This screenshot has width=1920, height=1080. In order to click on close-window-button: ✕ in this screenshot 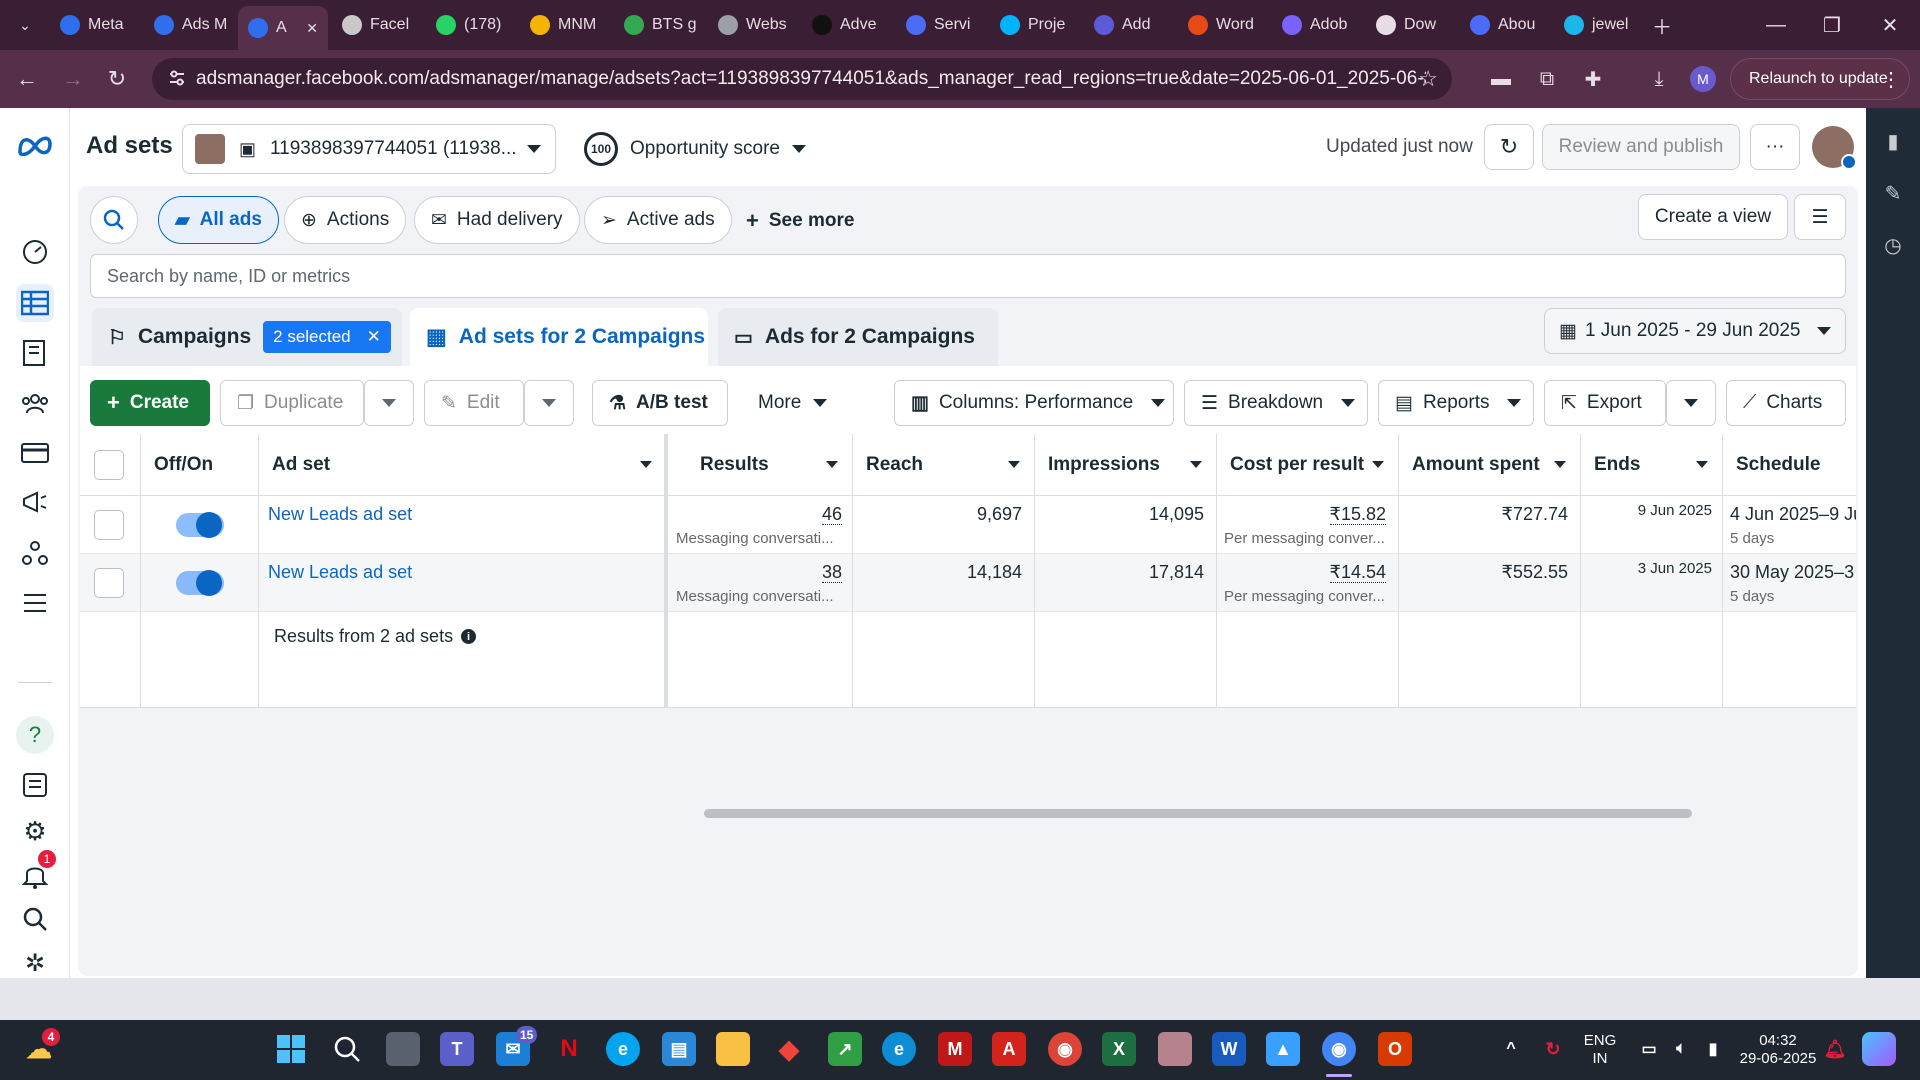, I will do `click(1890, 25)`.